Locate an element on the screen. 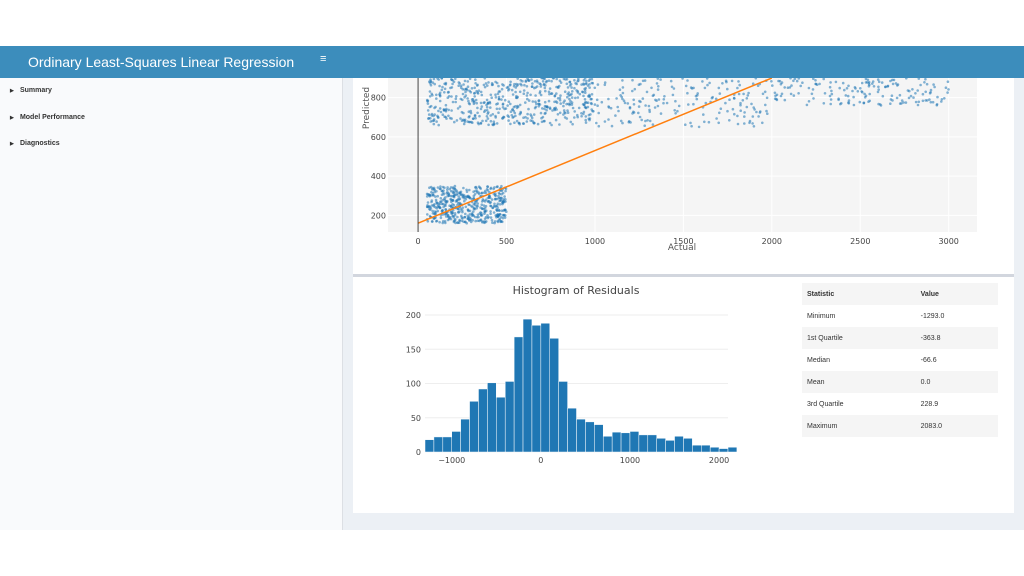  table-row: 1st Quartile -363.8 is located at coordinates (900, 338).